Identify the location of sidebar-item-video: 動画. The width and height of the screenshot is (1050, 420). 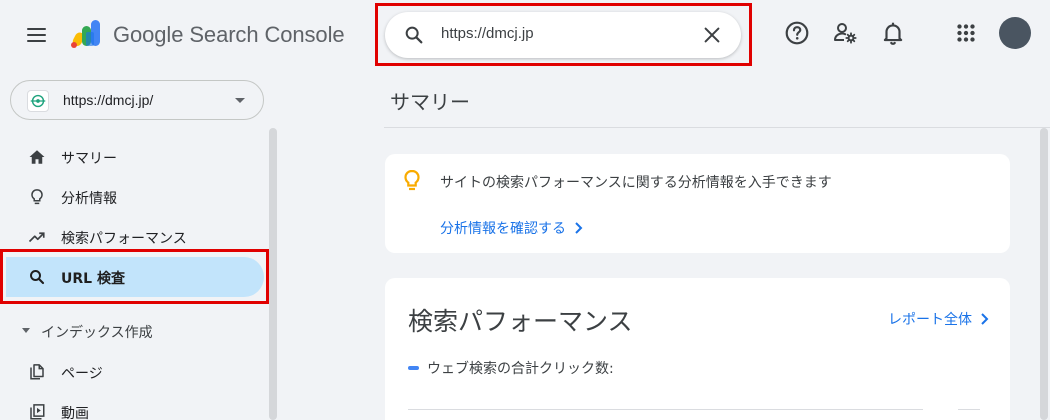
(132, 406).